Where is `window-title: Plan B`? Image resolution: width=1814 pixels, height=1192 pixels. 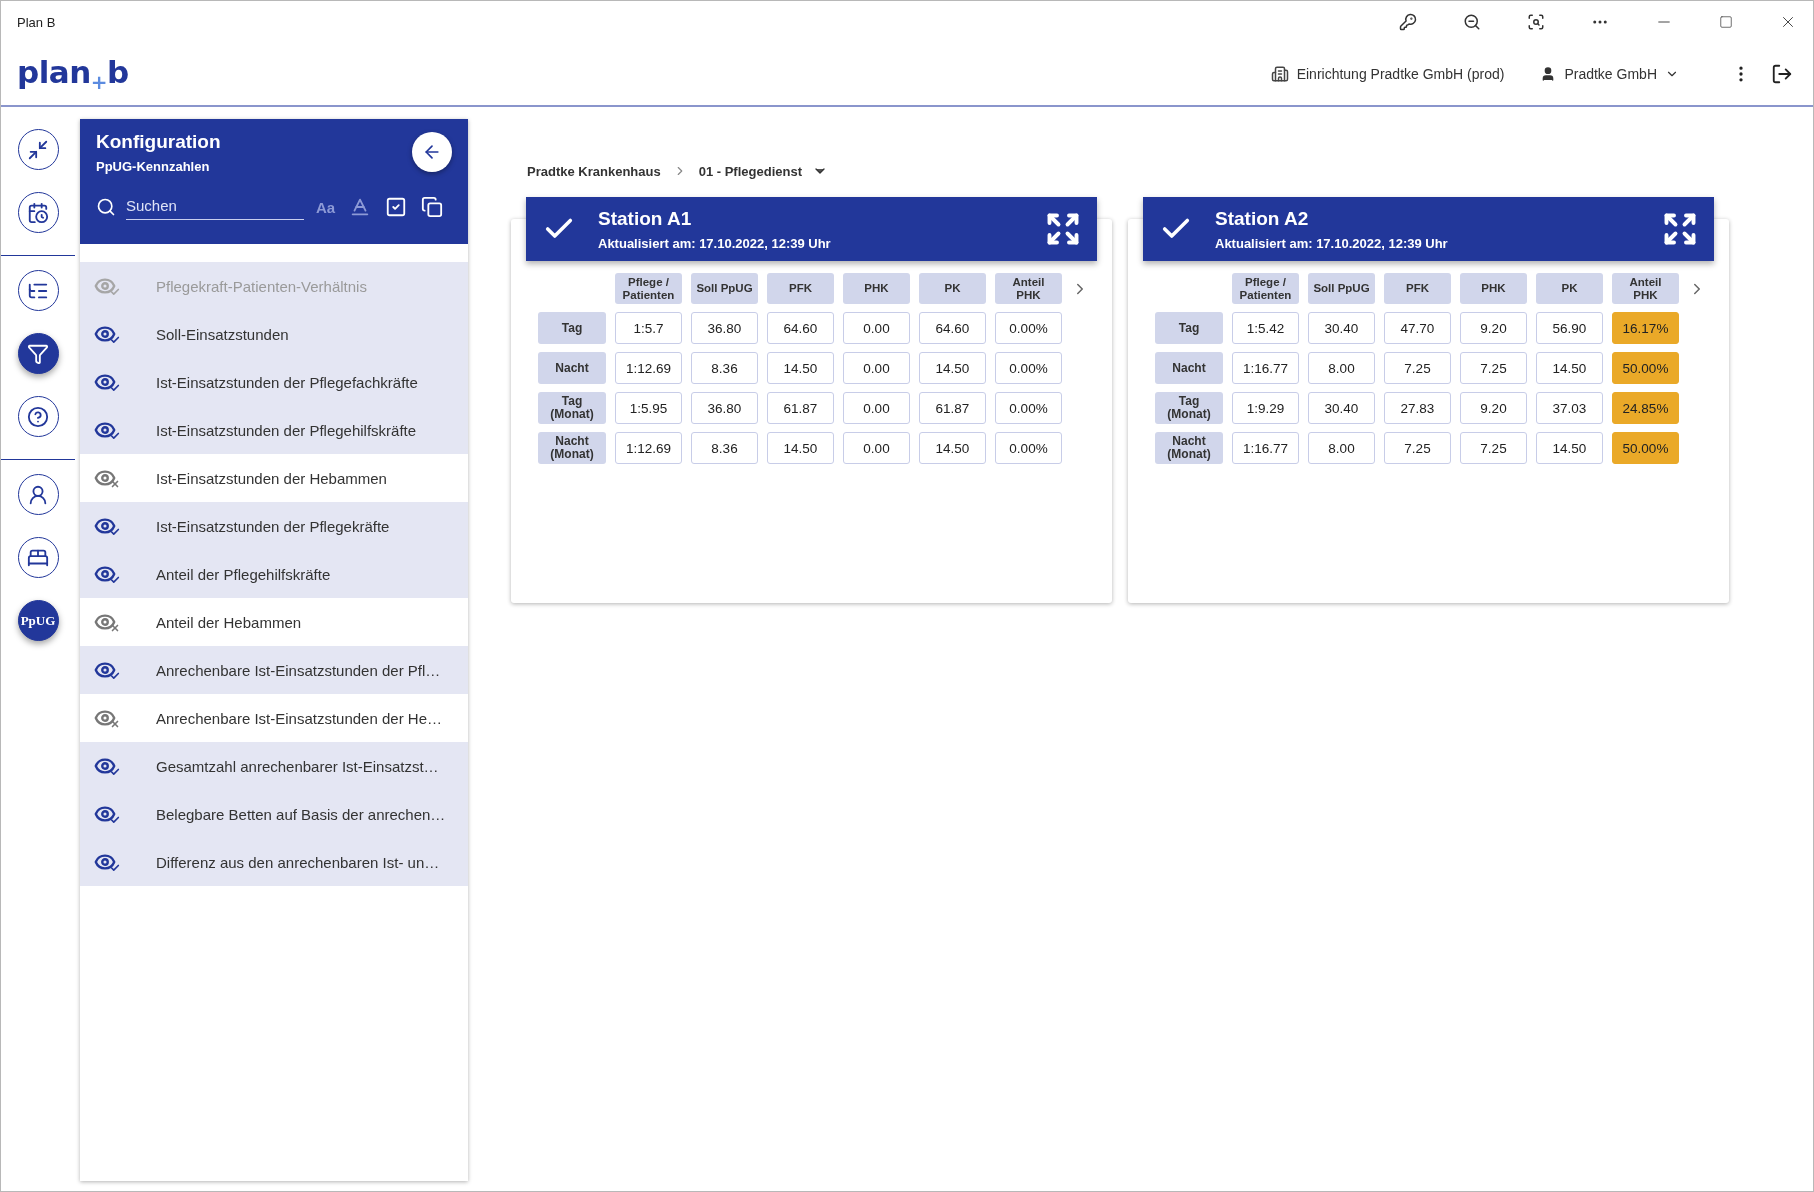
window-title: Plan B is located at coordinates (37, 22).